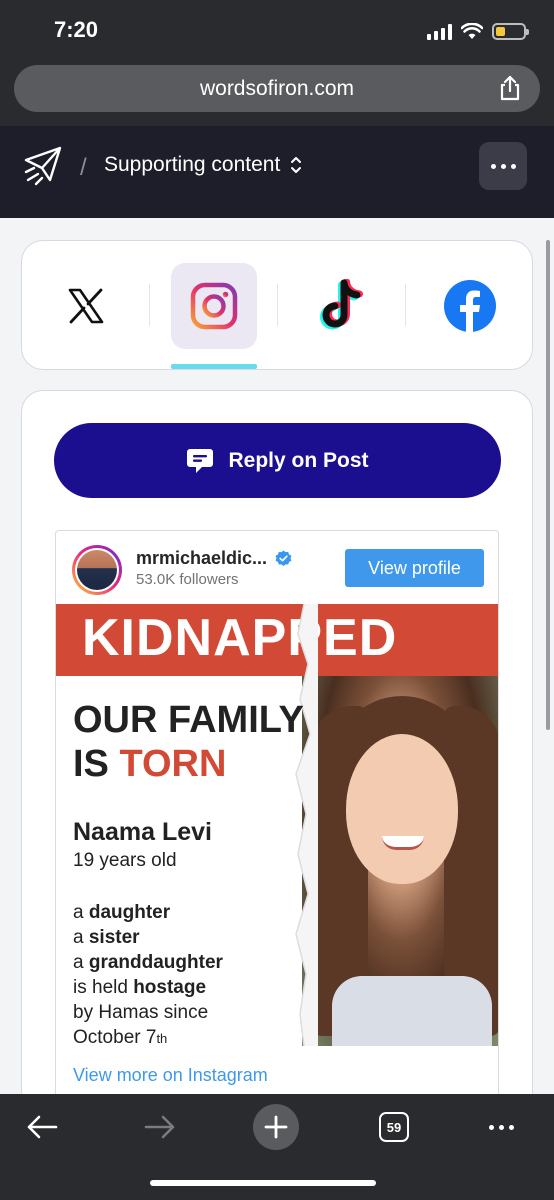 The image size is (554, 1200). Describe the element at coordinates (192, 164) in the screenshot. I see `page-title: Supporting content` at that location.